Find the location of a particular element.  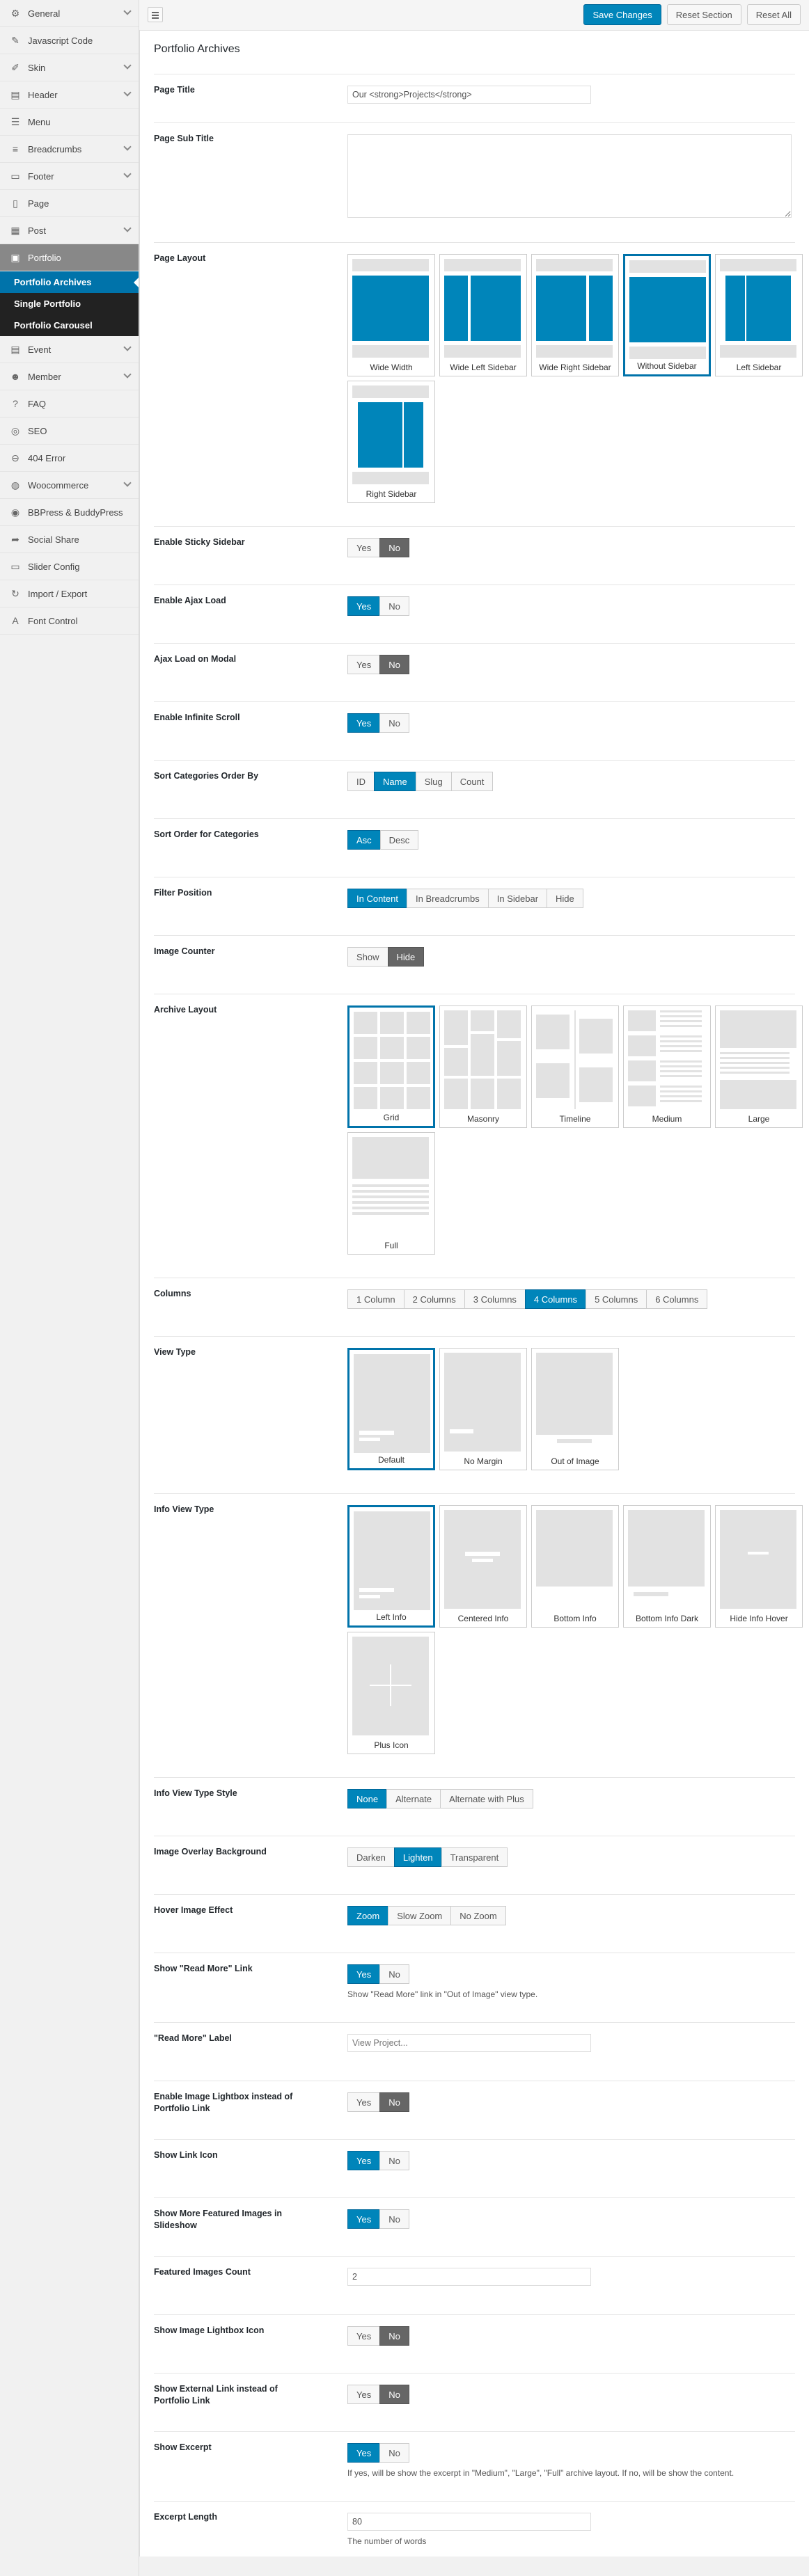

sidebar-item-social-share: ➦ Social Share is located at coordinates (69, 539).